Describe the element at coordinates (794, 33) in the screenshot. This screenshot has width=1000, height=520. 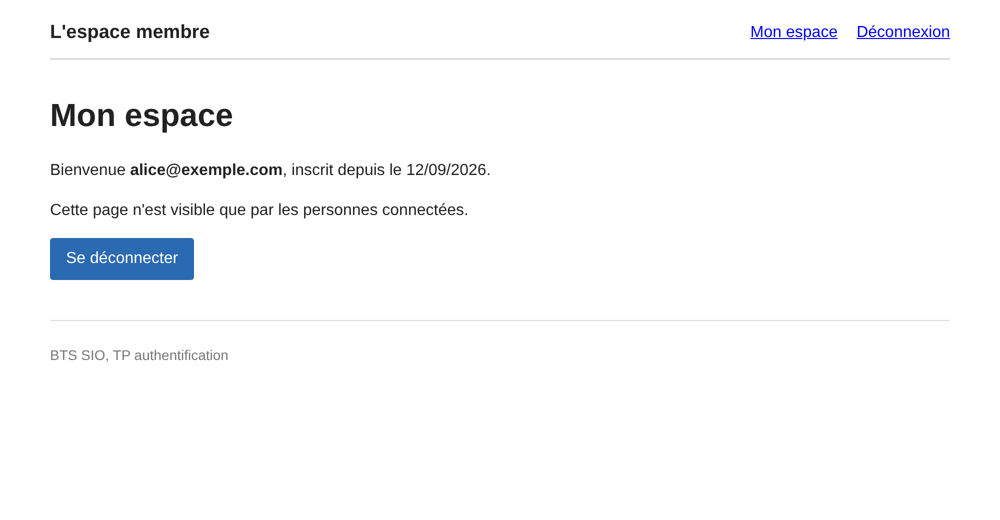
I see `nav-link: Mon espace` at that location.